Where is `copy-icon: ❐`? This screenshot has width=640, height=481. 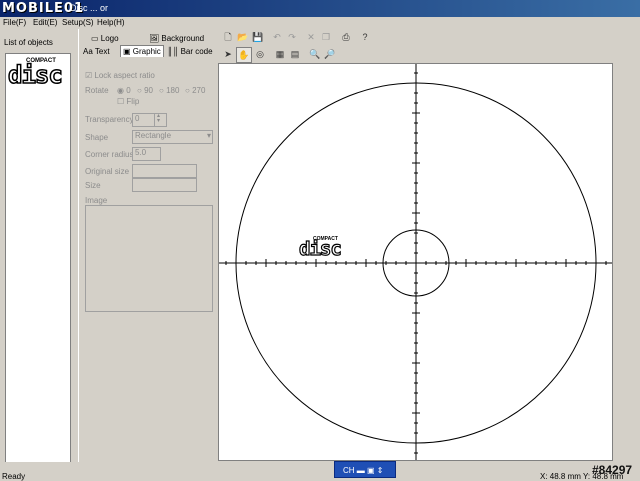
copy-icon: ❐ is located at coordinates (326, 37).